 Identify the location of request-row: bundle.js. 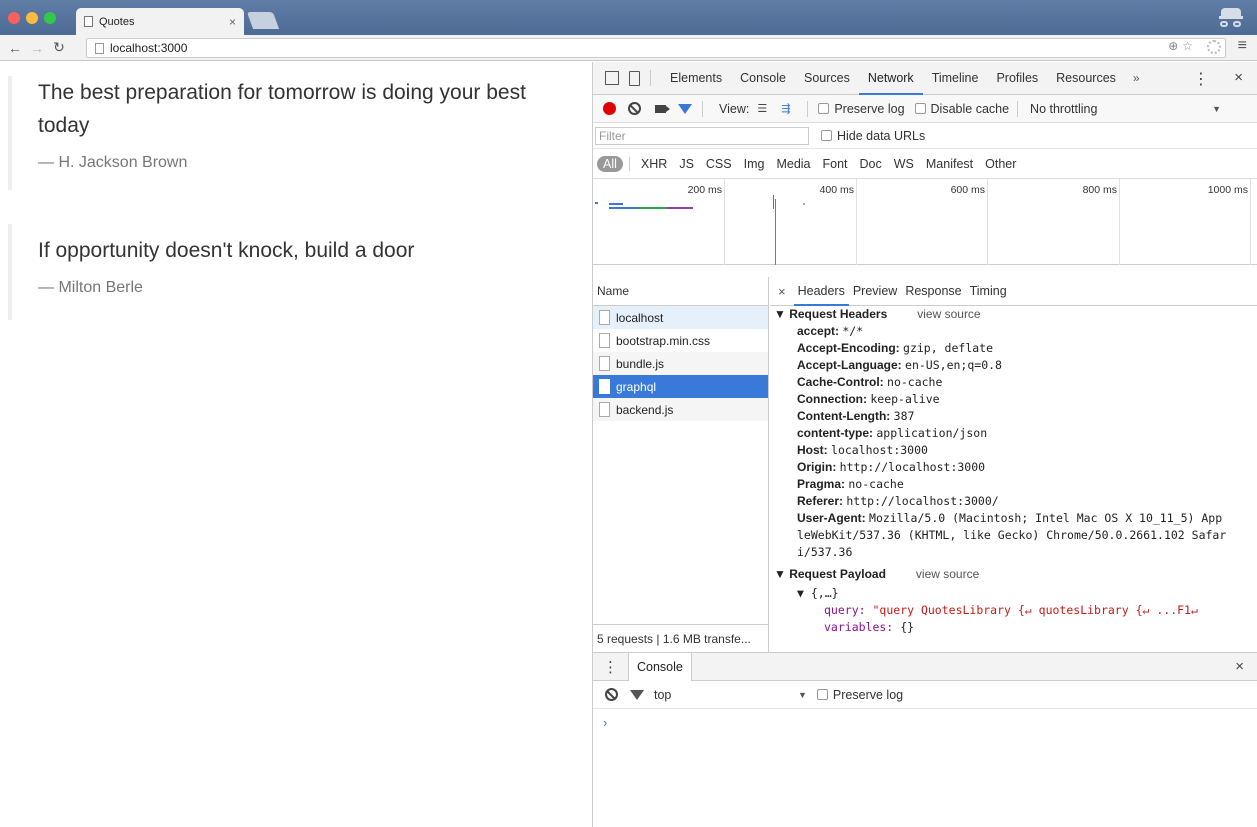
(680, 363).